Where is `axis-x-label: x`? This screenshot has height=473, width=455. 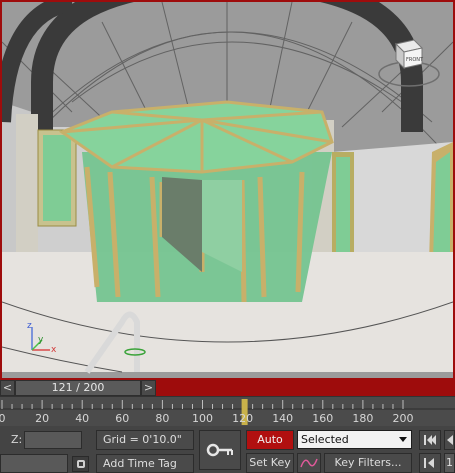 axis-x-label: x is located at coordinates (54, 350).